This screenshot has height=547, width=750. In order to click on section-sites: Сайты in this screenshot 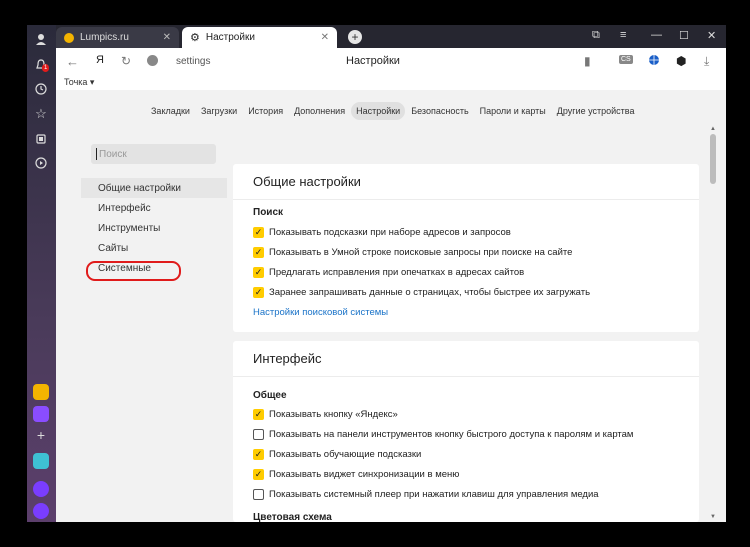, I will do `click(154, 248)`.